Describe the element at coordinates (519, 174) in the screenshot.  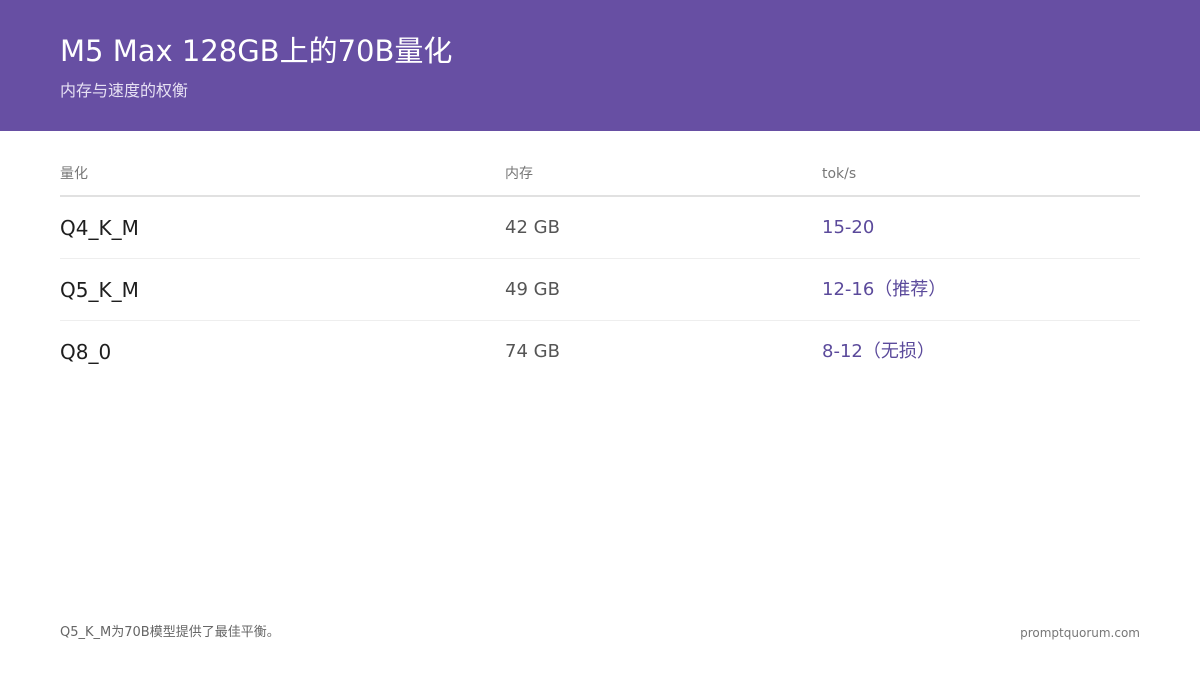
I see `column-header-memory: 内存` at that location.